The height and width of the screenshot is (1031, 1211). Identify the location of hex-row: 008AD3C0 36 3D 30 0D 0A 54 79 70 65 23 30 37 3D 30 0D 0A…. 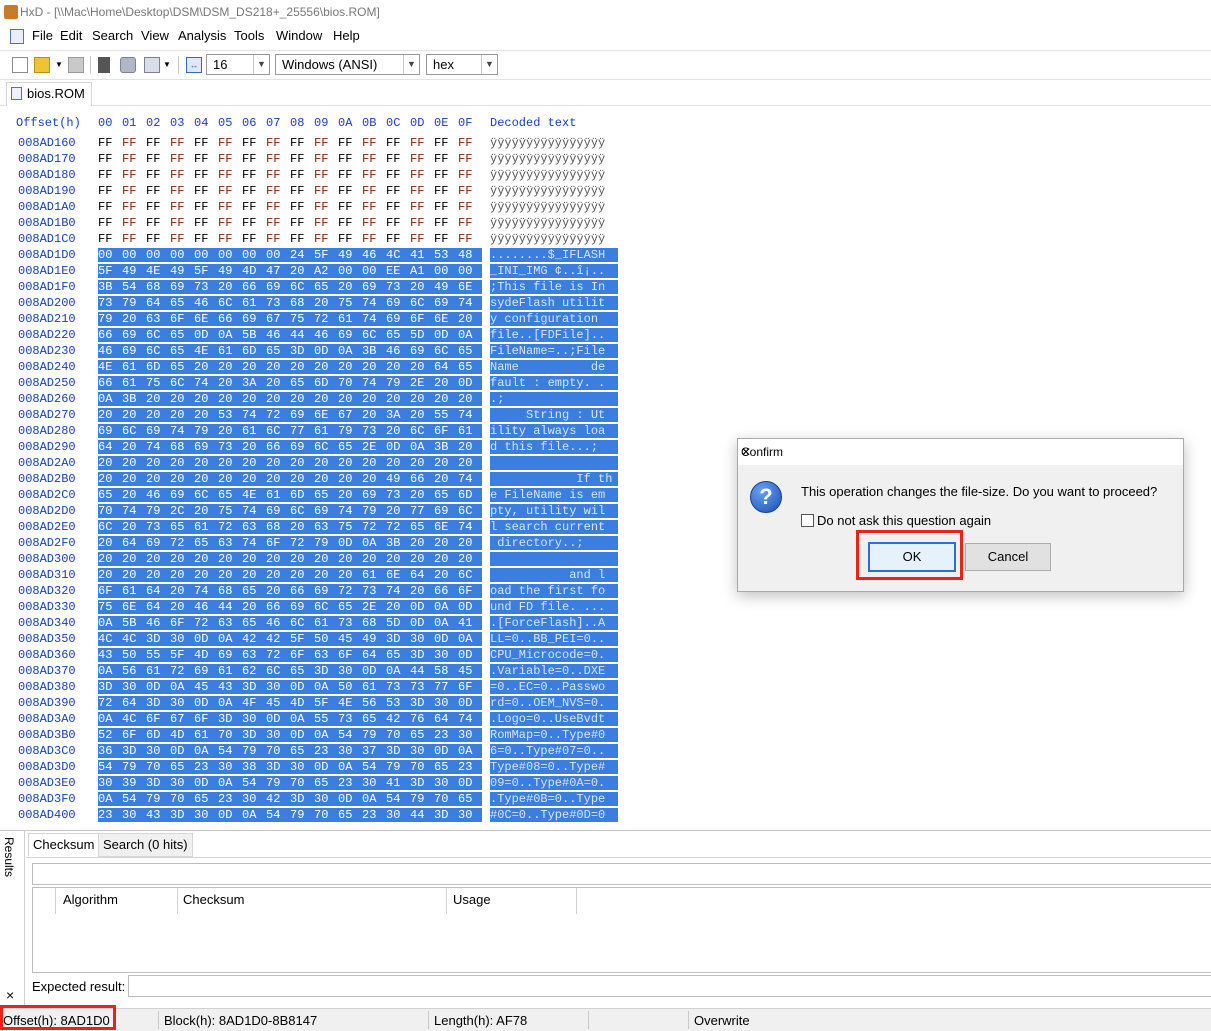
(320, 752).